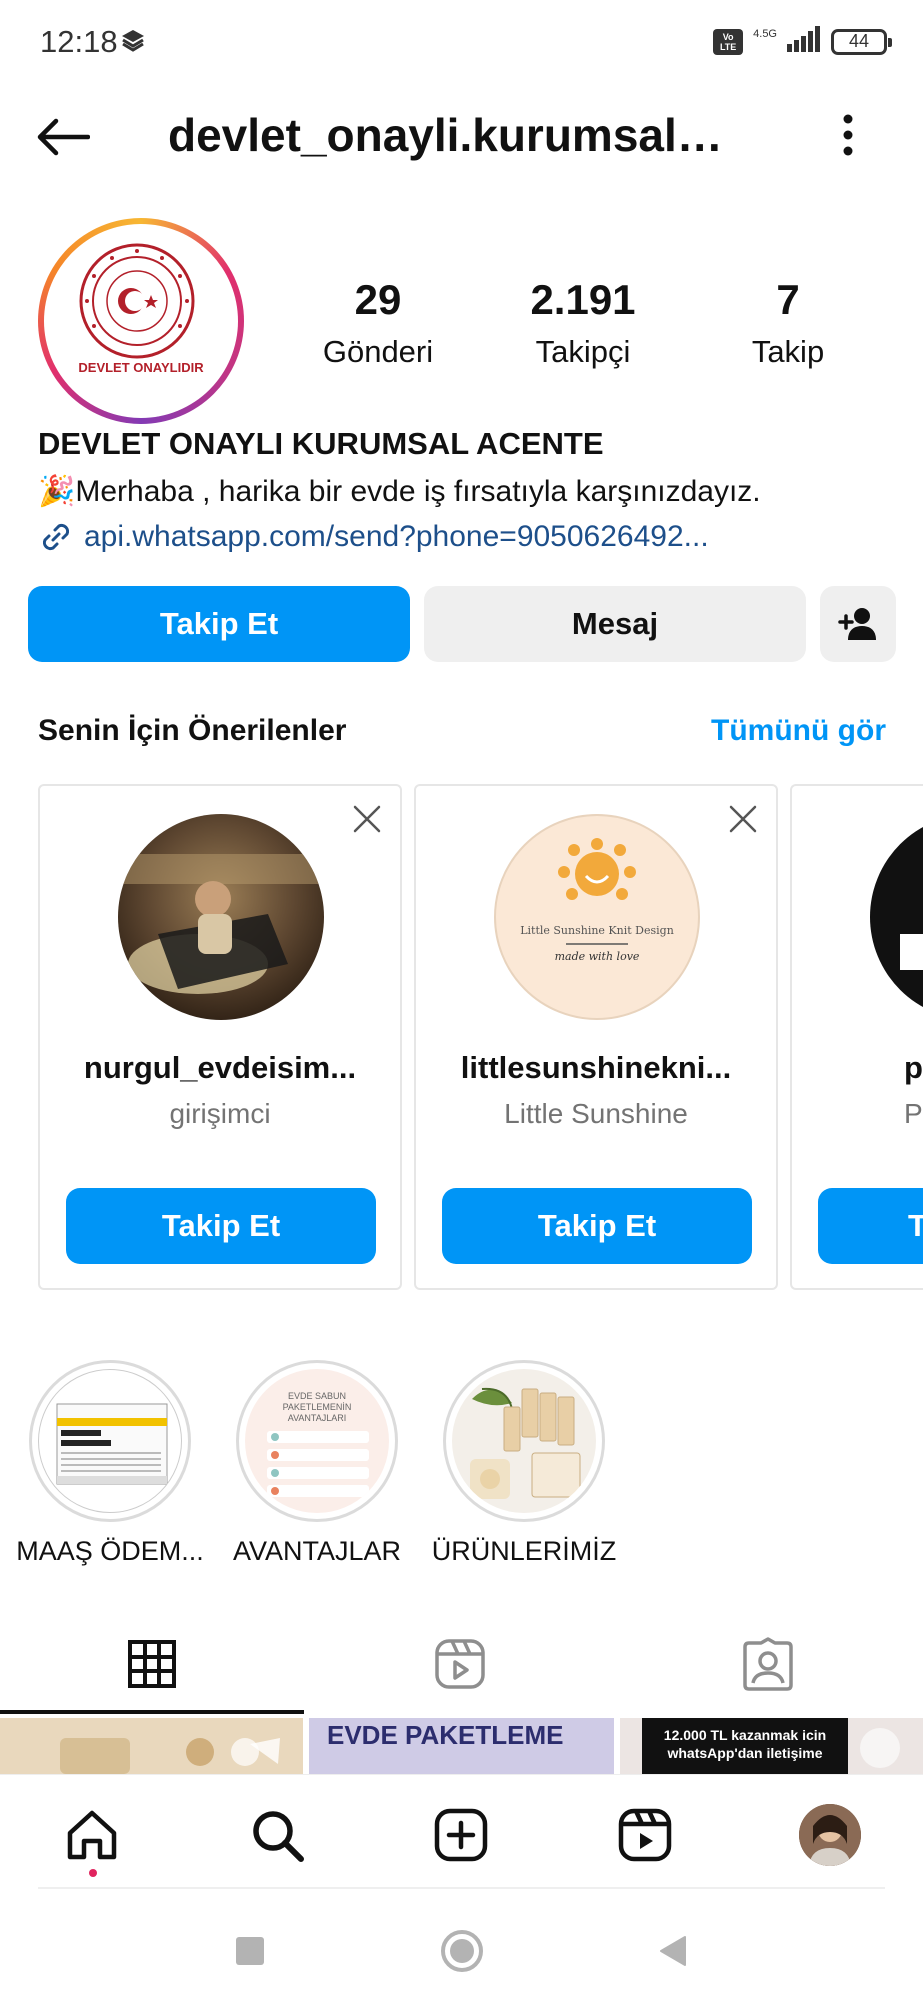 Image resolution: width=923 pixels, height=2000 pixels. Describe the element at coordinates (596, 1113) in the screenshot. I see `suggestion-subtitle: Little Sunshine` at that location.